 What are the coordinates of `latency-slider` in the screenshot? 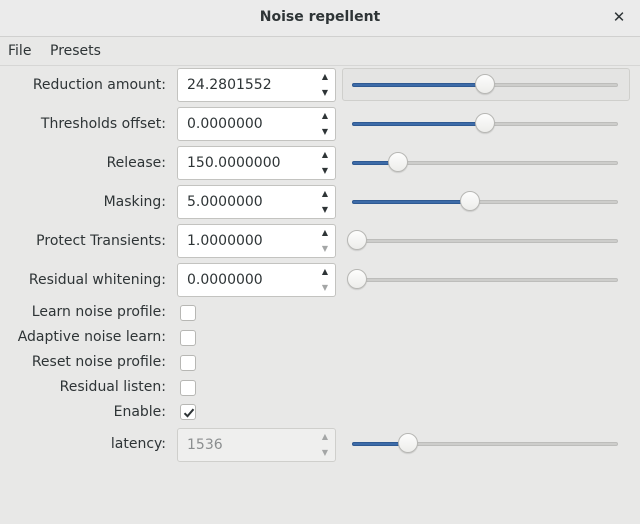 It's located at (485, 444).